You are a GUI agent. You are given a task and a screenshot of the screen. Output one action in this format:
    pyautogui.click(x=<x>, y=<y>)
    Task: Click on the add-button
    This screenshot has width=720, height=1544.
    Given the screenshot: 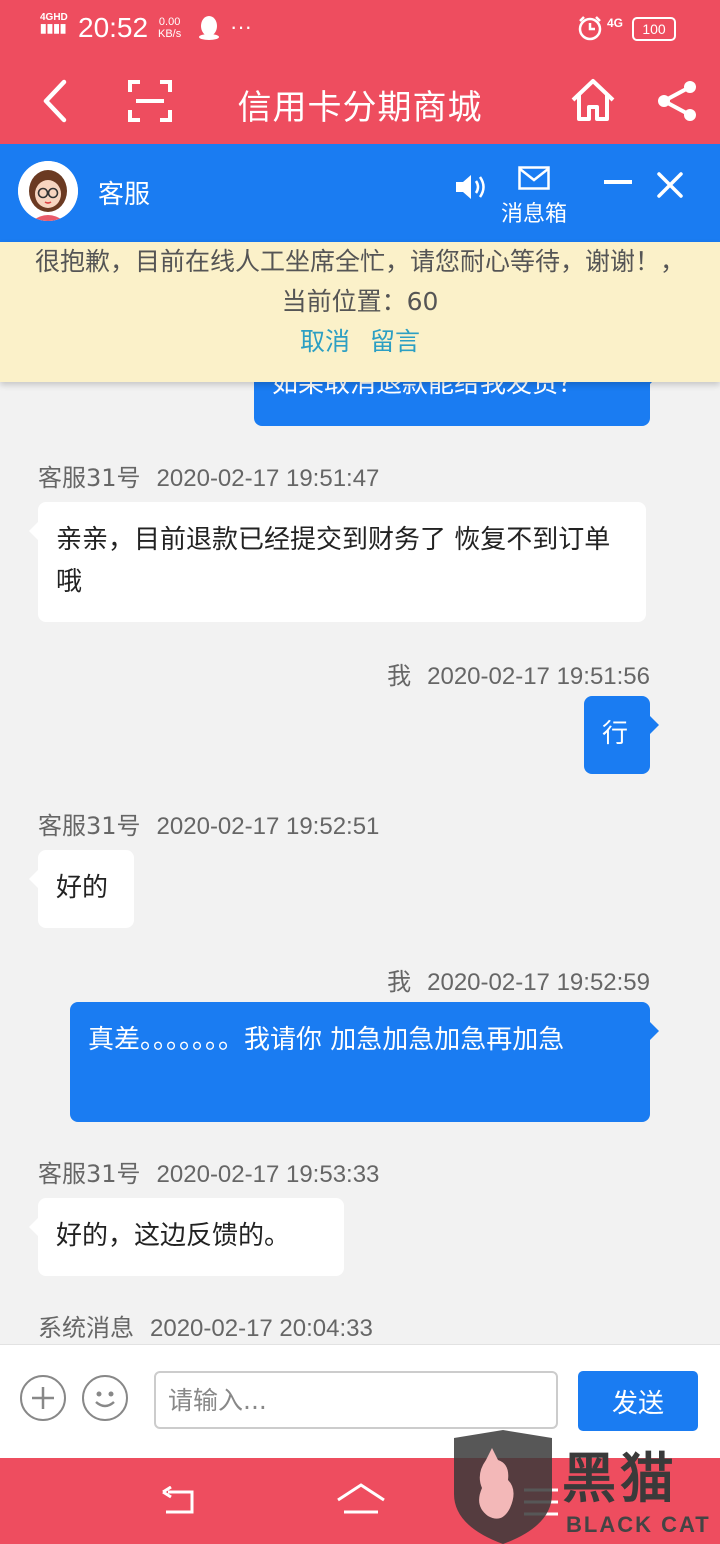 What is the action you would take?
    pyautogui.click(x=43, y=1398)
    